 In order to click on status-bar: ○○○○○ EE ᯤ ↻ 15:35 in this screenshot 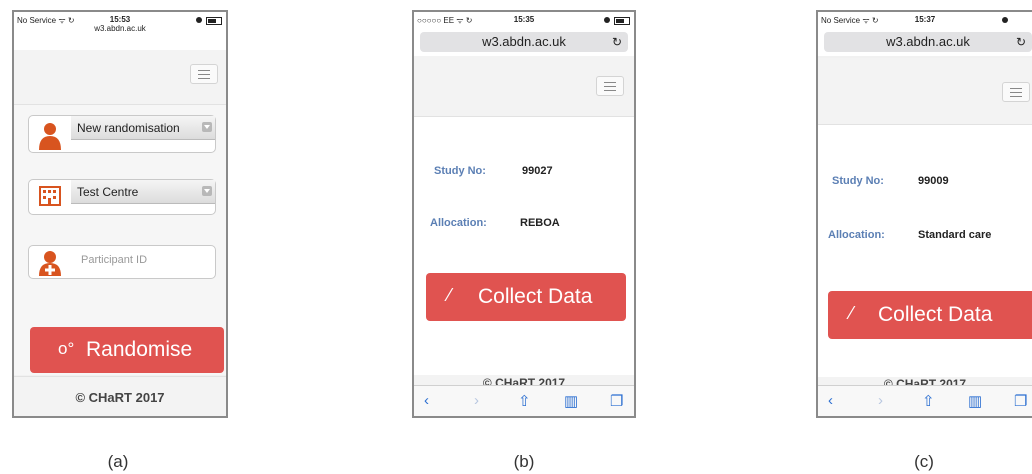, I will do `click(524, 21)`.